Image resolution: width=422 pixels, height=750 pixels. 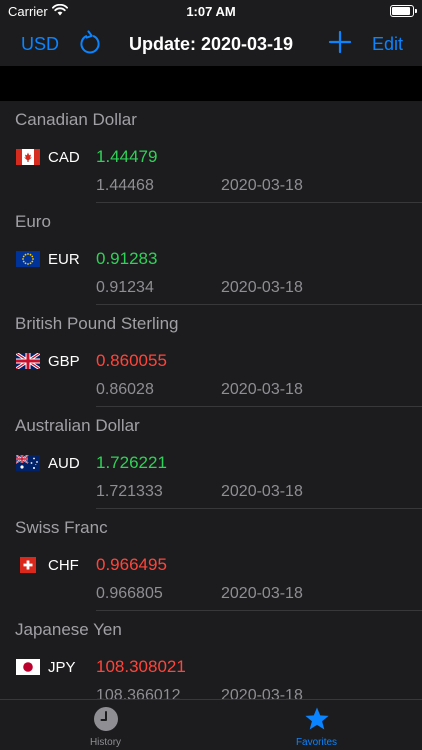 I want to click on current-rate: 108.308021, so click(x=141, y=666).